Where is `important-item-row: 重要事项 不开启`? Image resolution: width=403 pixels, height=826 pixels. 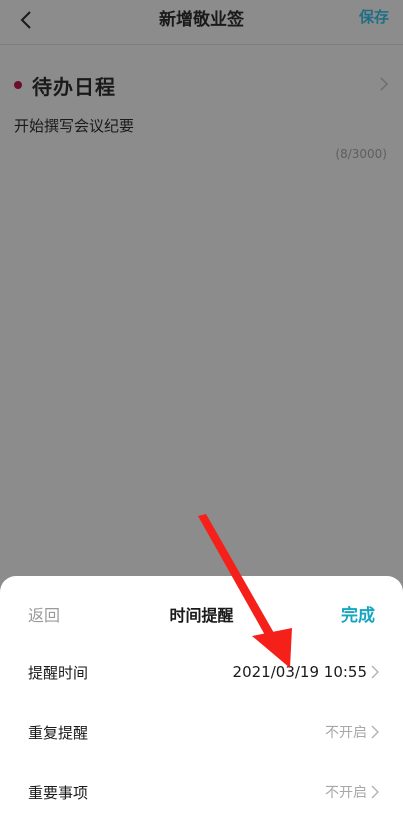 important-item-row: 重要事项 不开启 is located at coordinates (201, 792).